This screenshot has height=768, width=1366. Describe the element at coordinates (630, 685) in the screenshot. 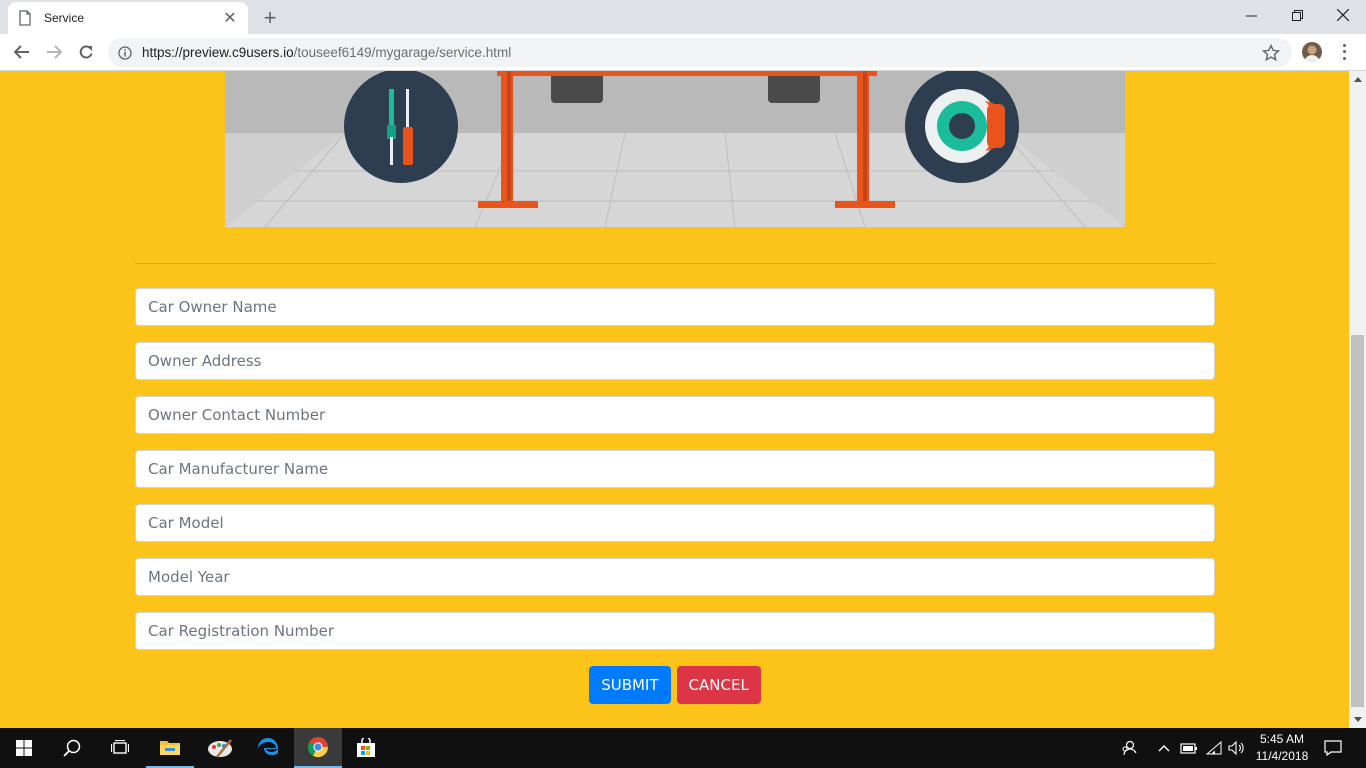

I see `submit-button: SUBMIT` at that location.